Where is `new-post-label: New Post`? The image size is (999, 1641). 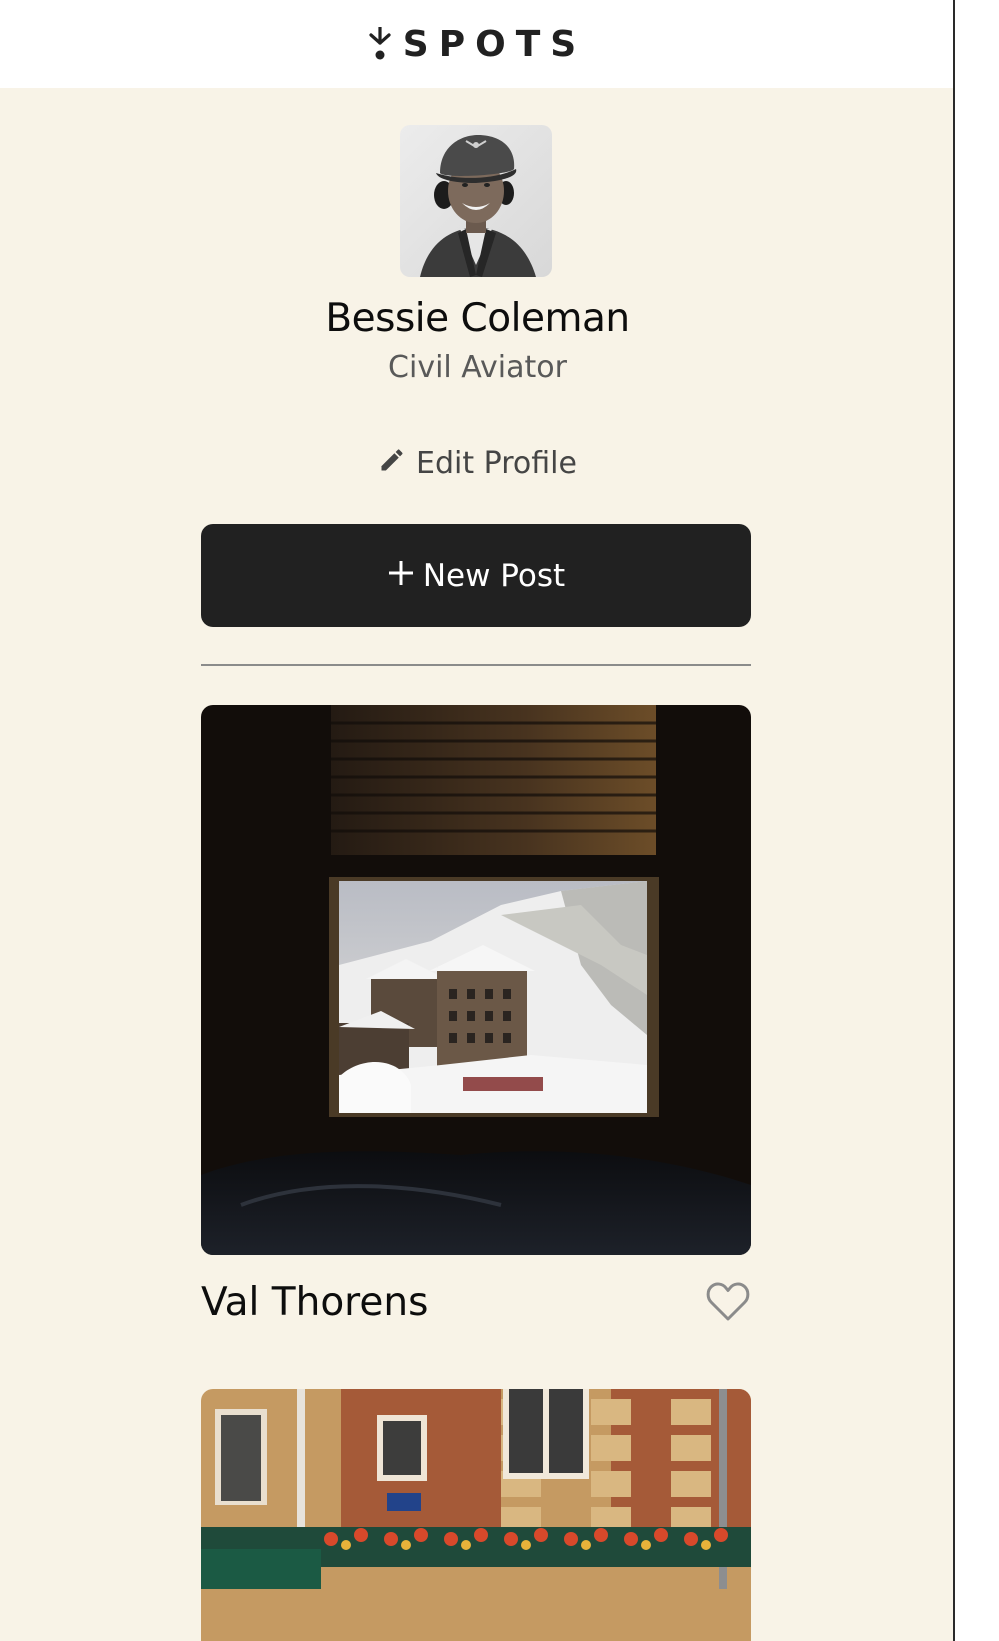 new-post-label: New Post is located at coordinates (494, 575).